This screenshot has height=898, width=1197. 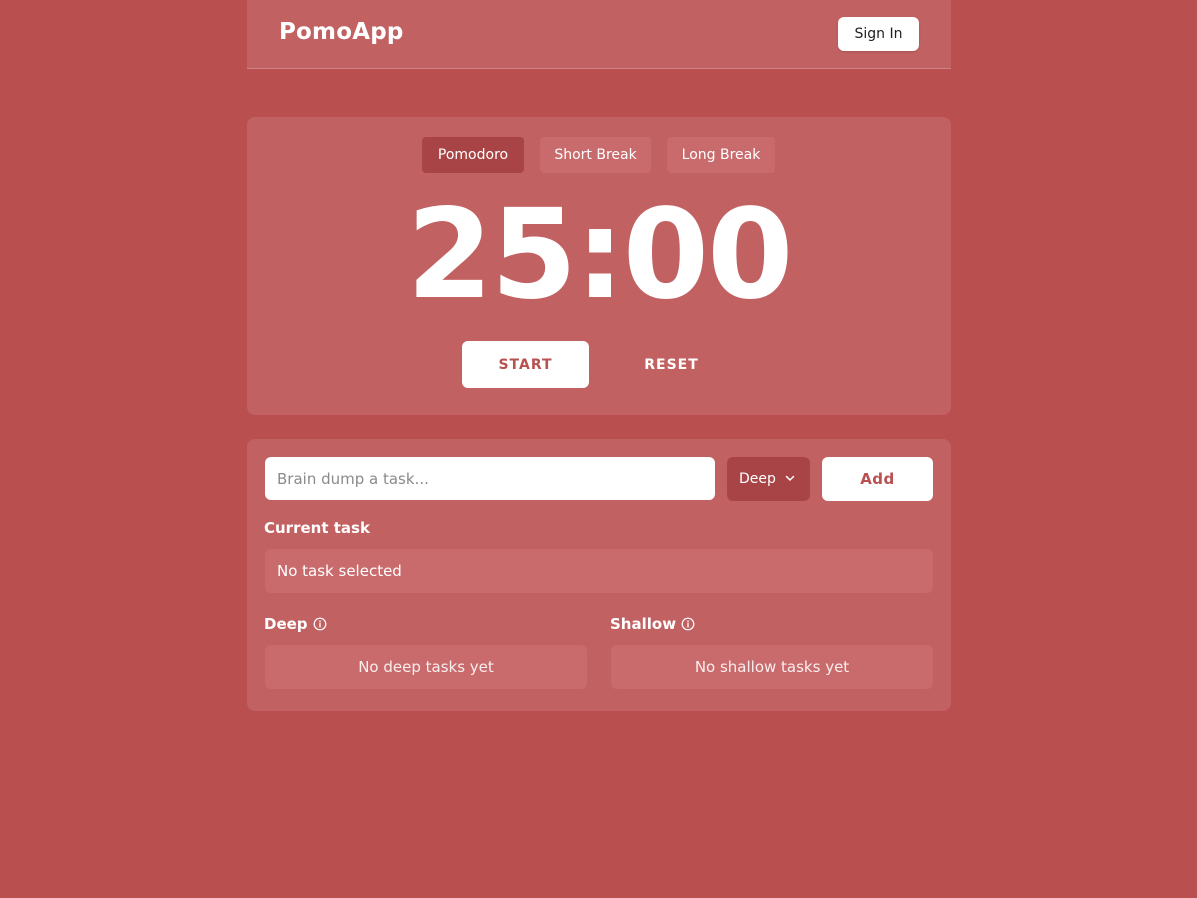 What do you see at coordinates (878, 34) in the screenshot?
I see `sign-in-button: Sign In` at bounding box center [878, 34].